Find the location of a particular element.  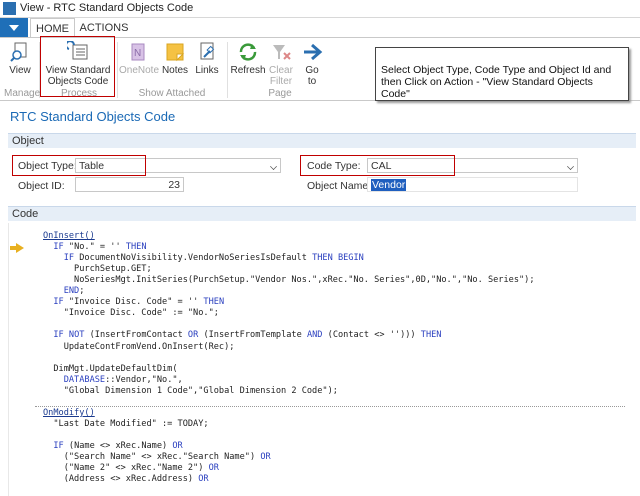

go-to-button: Go to is located at coordinates (312, 62).